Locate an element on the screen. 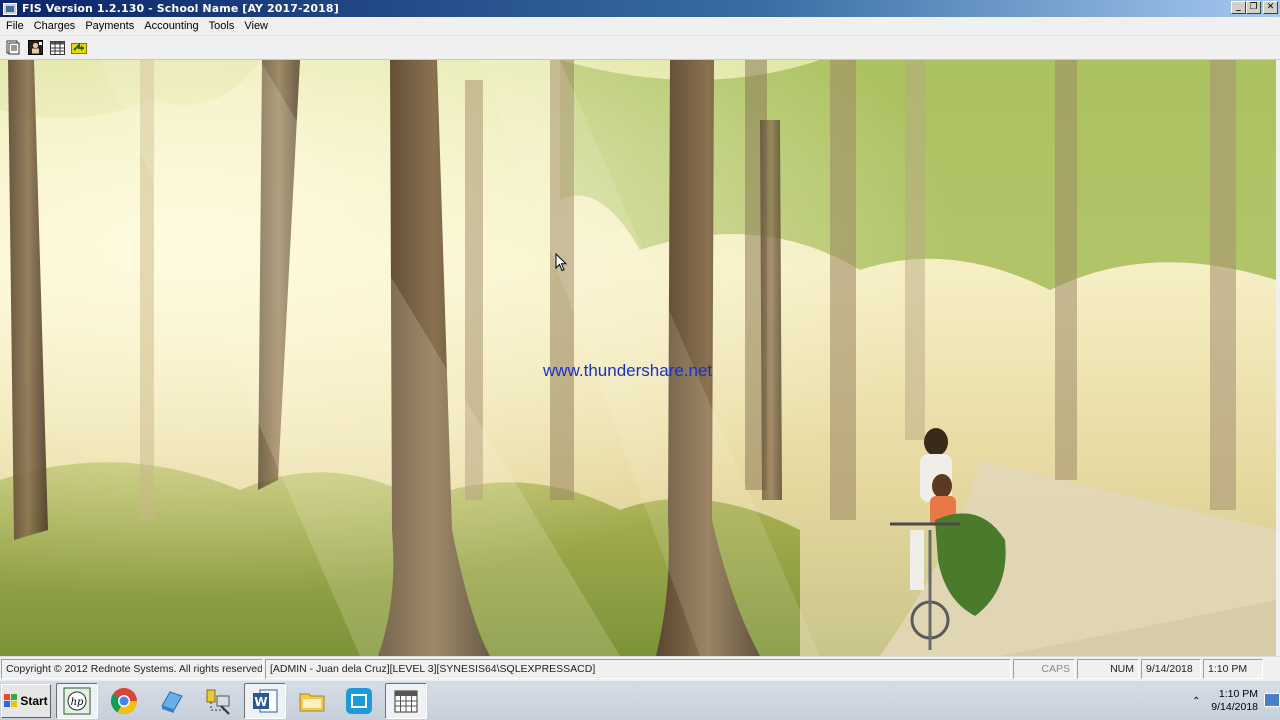 The width and height of the screenshot is (1280, 720). status-caps: CAPS is located at coordinates (1044, 668).